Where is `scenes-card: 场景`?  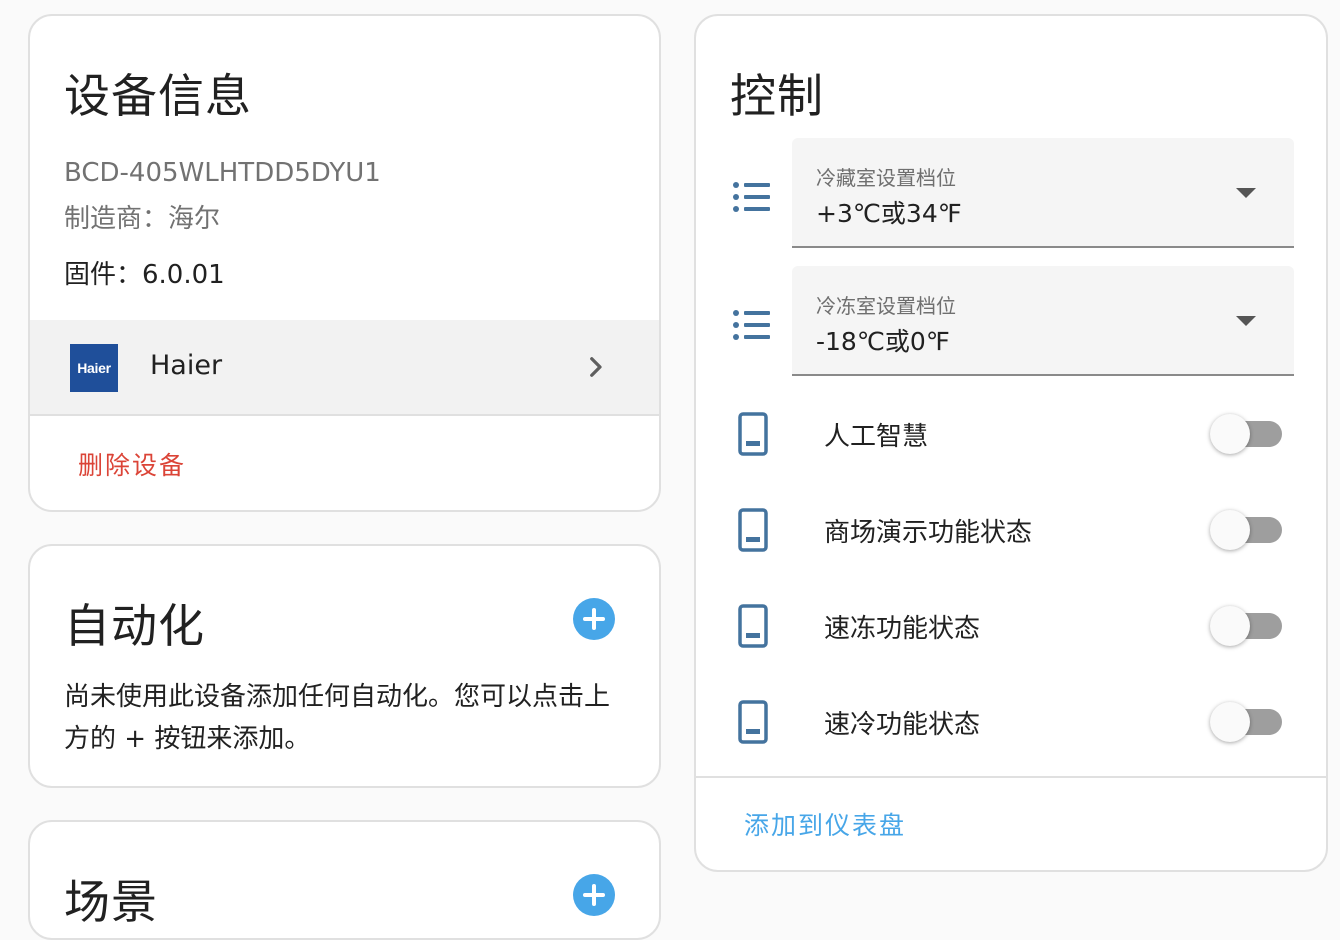 scenes-card: 场景 is located at coordinates (344, 880).